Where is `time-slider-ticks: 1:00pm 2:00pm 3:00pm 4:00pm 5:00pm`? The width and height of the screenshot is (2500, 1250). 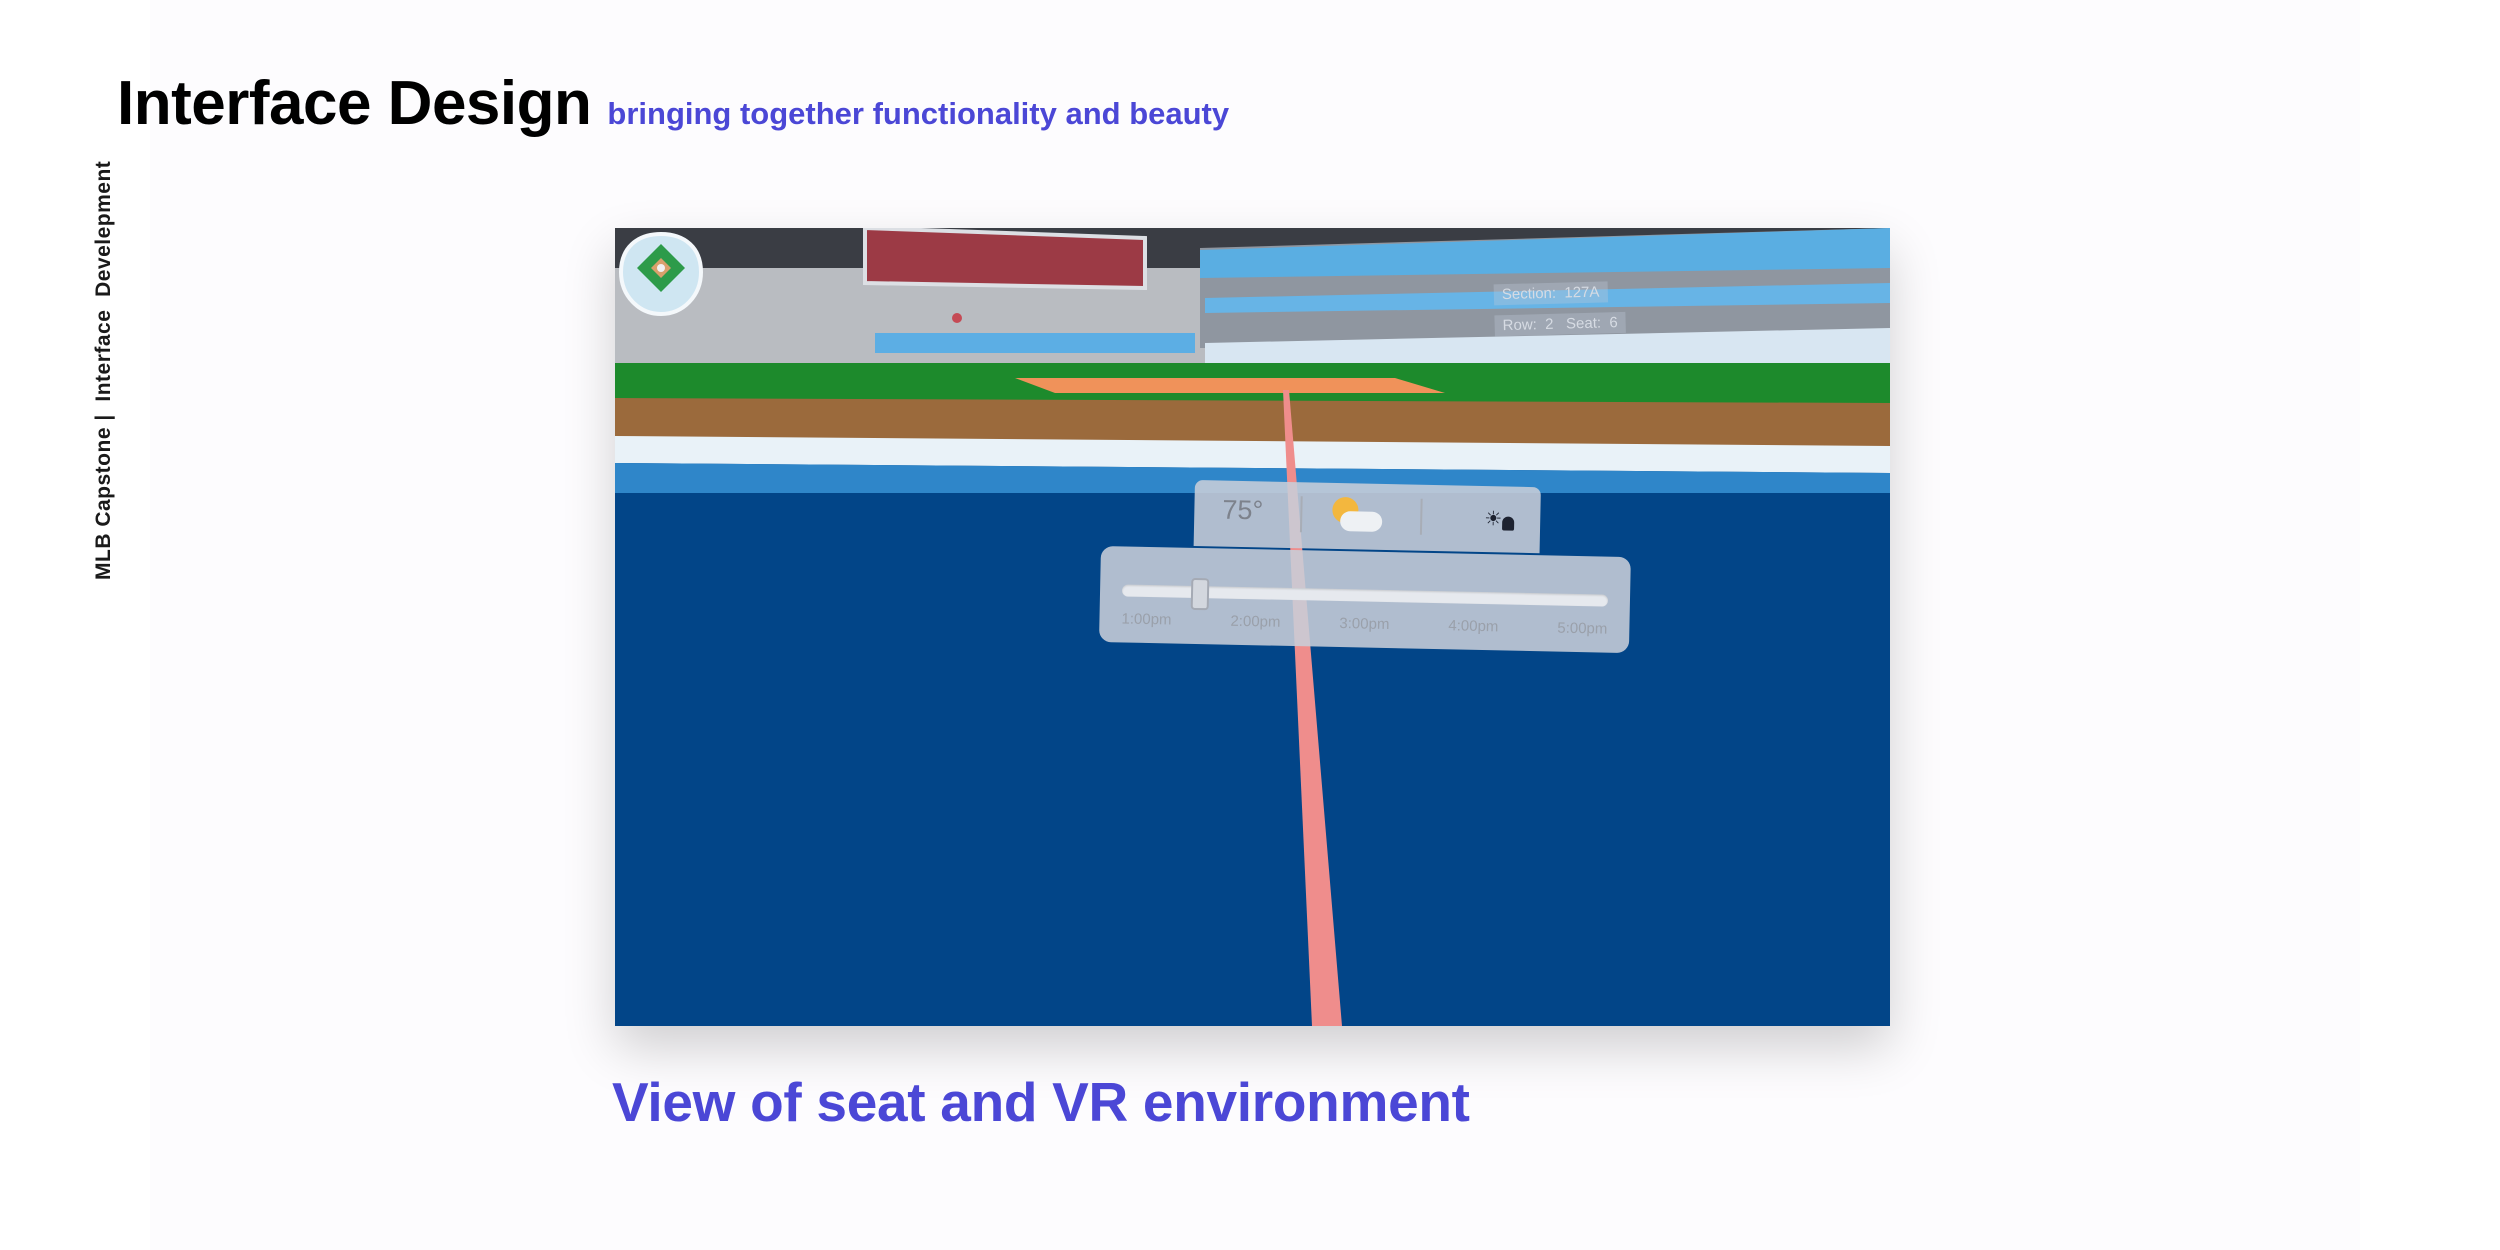 time-slider-ticks: 1:00pm 2:00pm 3:00pm 4:00pm 5:00pm is located at coordinates (1364, 623).